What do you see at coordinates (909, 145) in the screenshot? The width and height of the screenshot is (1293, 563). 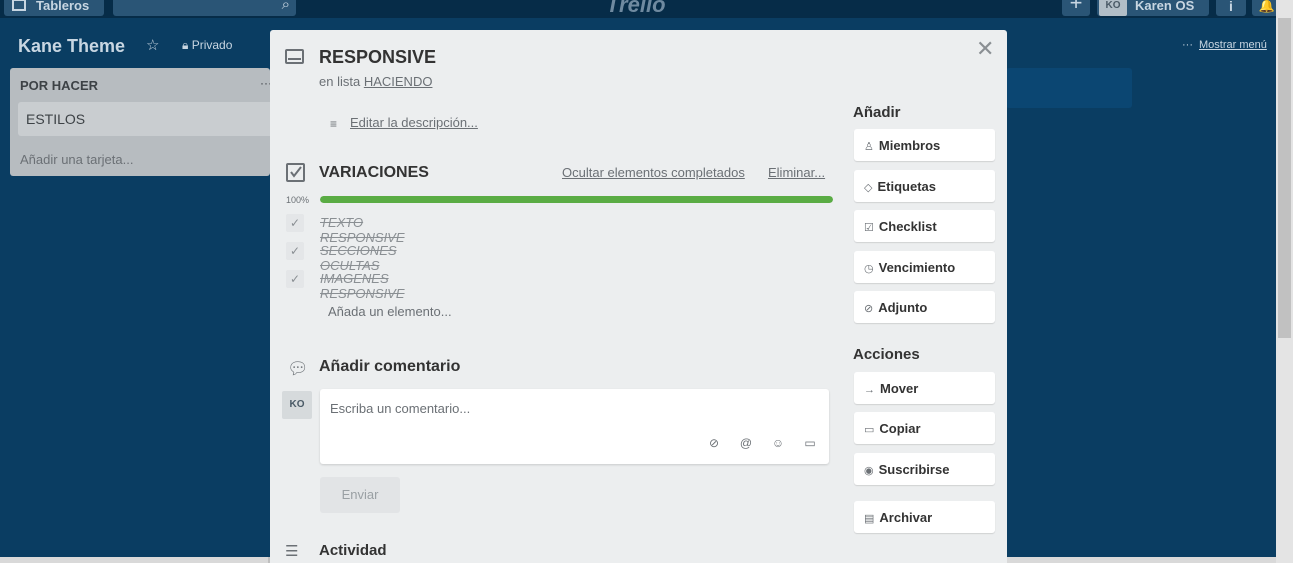 I see `members-label: Miembros` at bounding box center [909, 145].